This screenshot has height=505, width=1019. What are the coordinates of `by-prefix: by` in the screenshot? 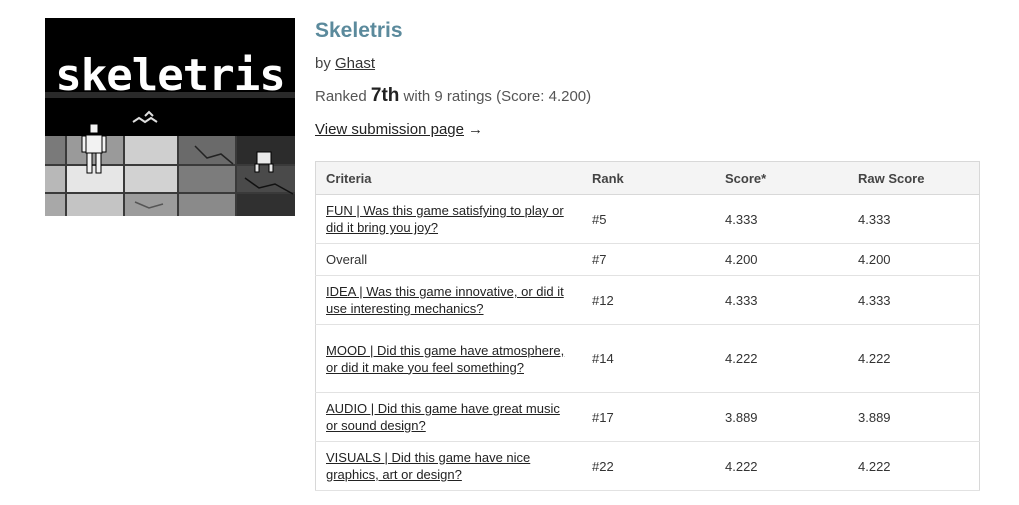 It's located at (323, 63).